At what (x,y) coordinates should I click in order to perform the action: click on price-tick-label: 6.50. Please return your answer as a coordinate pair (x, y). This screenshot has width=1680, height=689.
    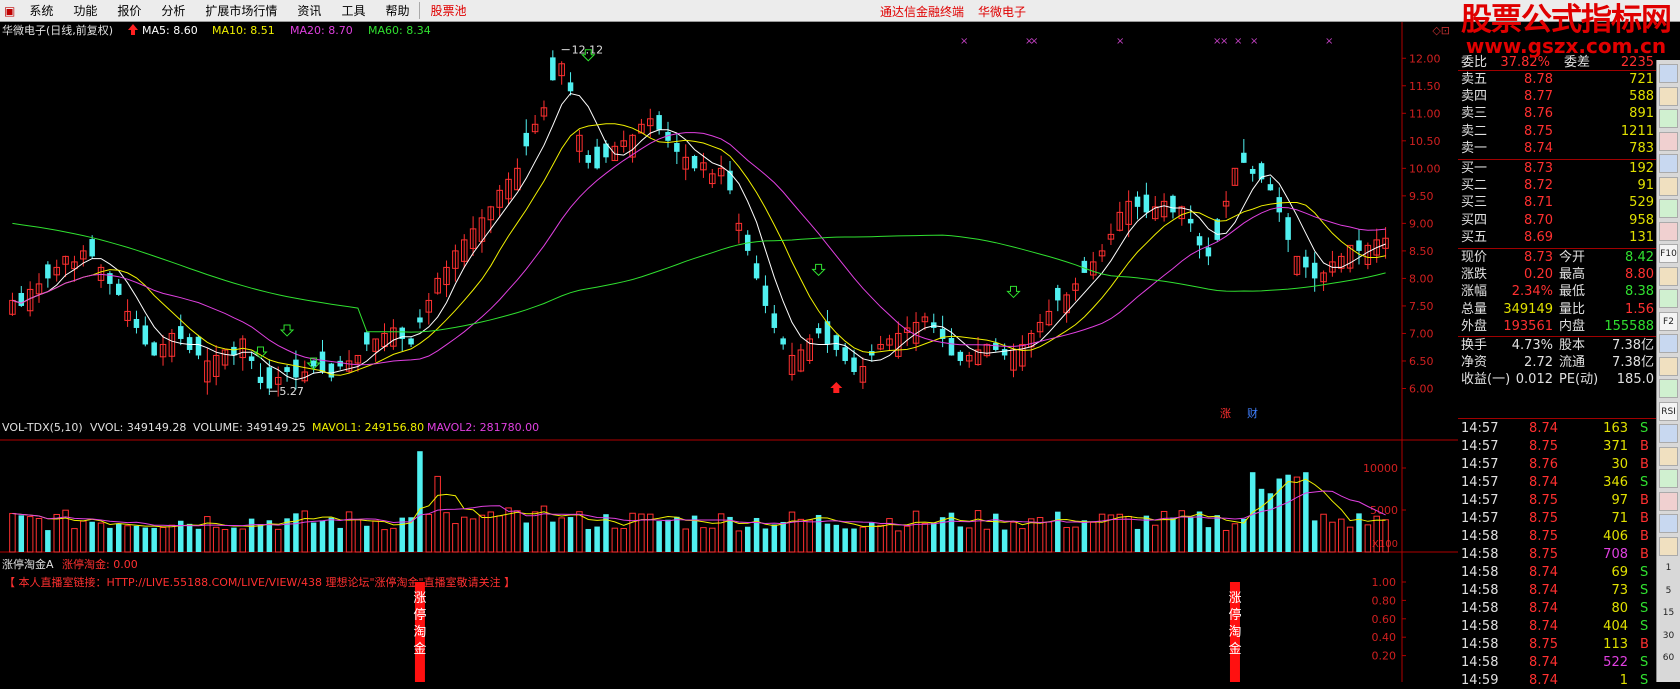
    Looking at the image, I should click on (1421, 361).